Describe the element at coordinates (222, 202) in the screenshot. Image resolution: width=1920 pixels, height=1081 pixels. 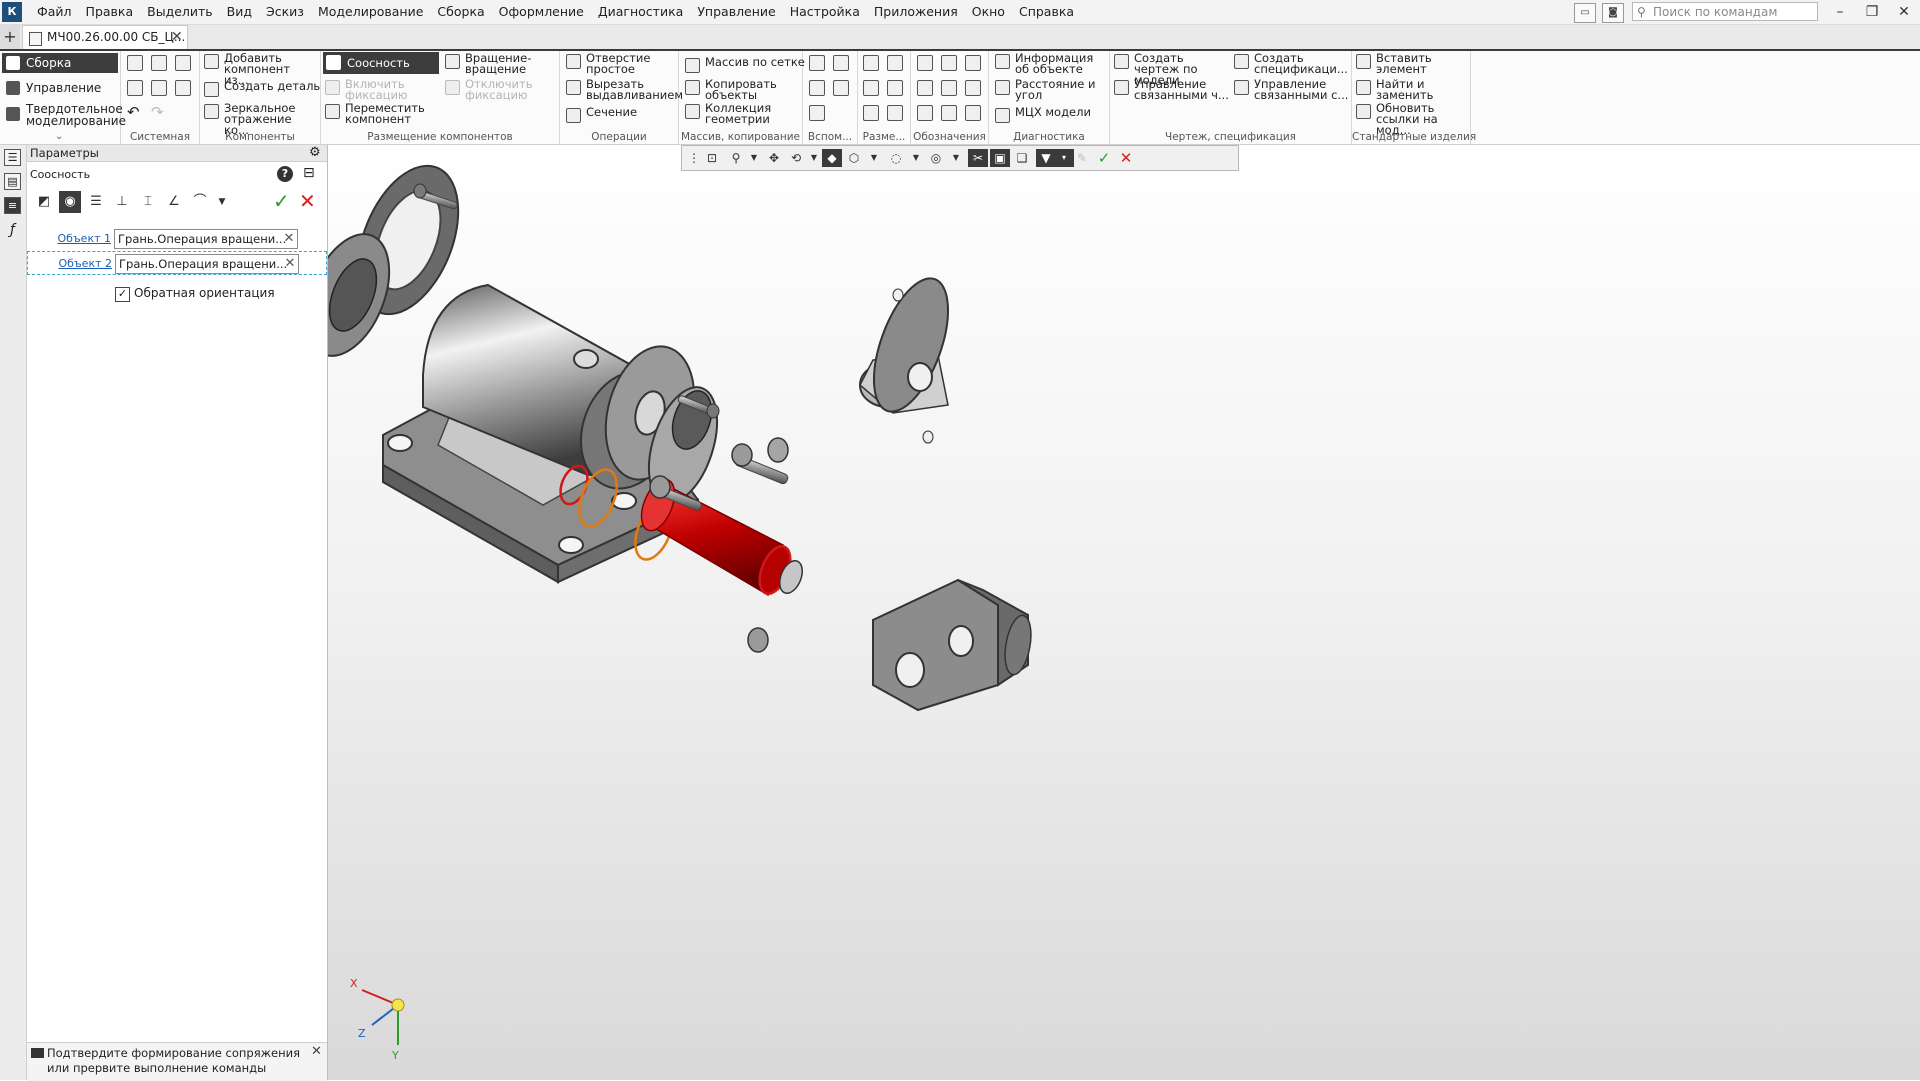
I see `mate-more-dropdown-icon: ▼` at that location.